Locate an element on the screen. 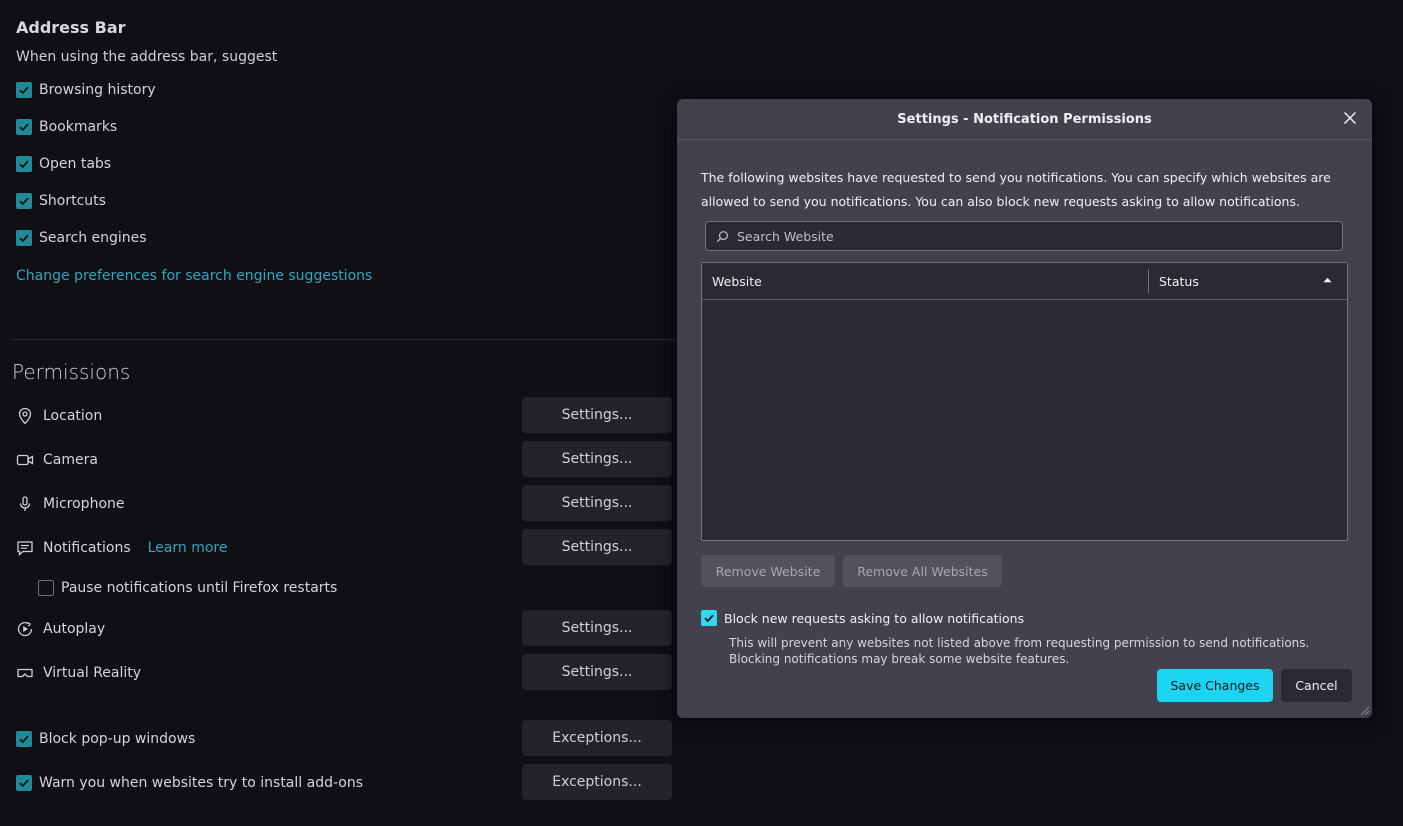 The height and width of the screenshot is (826, 1403). permission-autoplay: Autoplay is located at coordinates (60, 629).